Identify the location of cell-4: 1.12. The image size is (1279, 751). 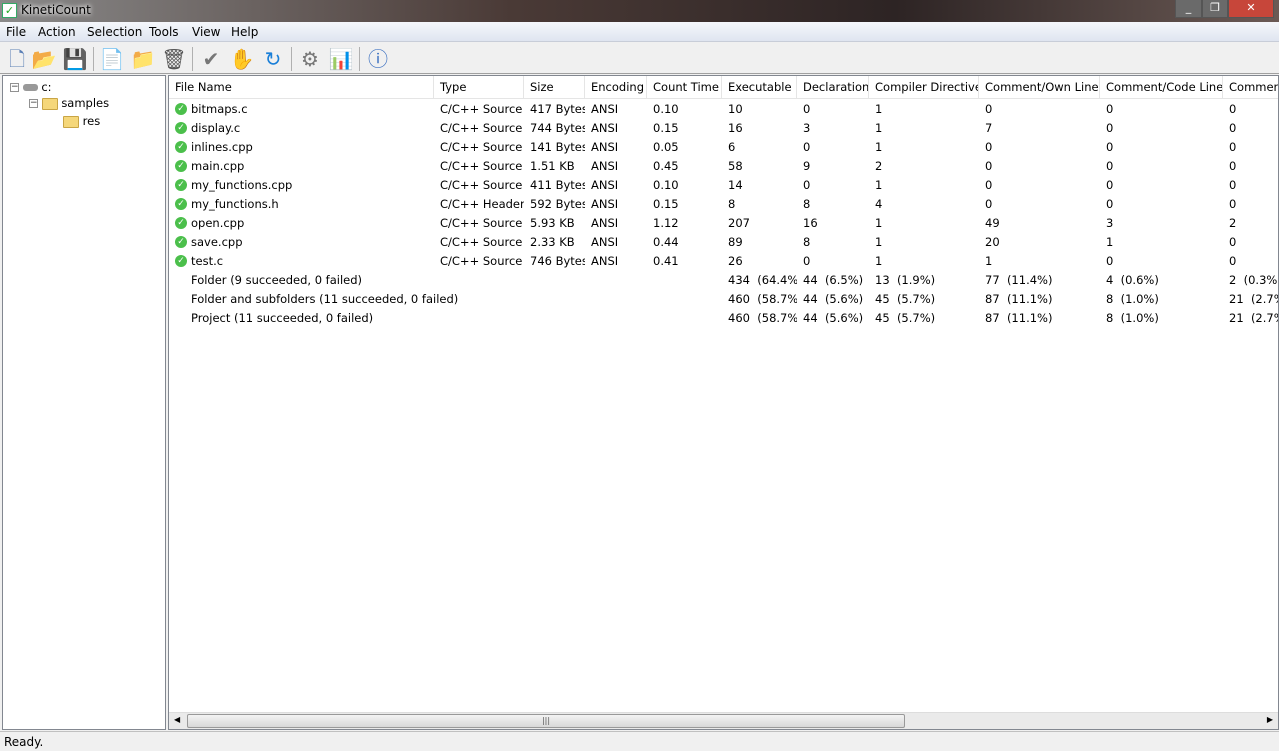
(666, 223).